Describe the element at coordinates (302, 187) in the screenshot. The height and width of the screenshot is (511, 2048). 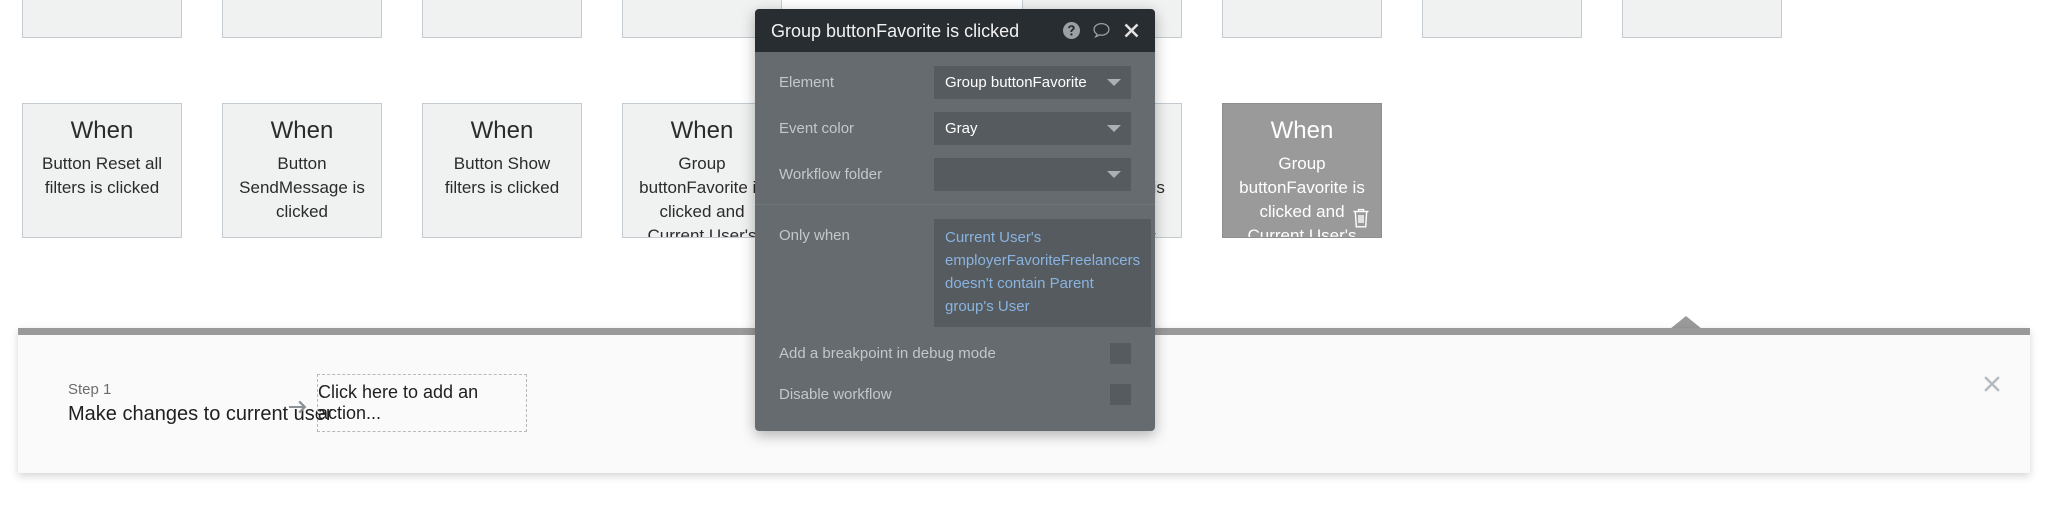
I see `card-description: Button SendMessage is clicked` at that location.